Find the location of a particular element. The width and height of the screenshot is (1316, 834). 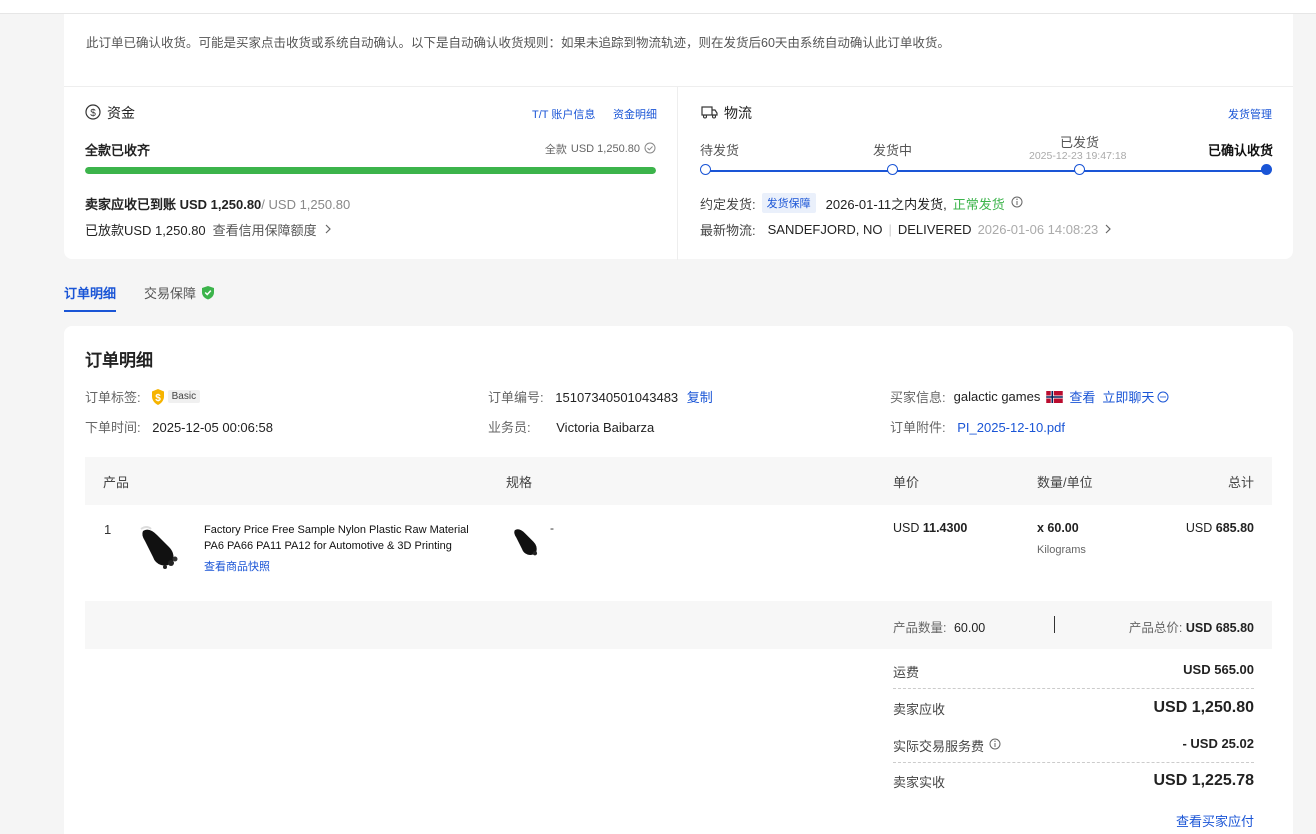

header-quantity: 数量/单位 is located at coordinates (1065, 482).